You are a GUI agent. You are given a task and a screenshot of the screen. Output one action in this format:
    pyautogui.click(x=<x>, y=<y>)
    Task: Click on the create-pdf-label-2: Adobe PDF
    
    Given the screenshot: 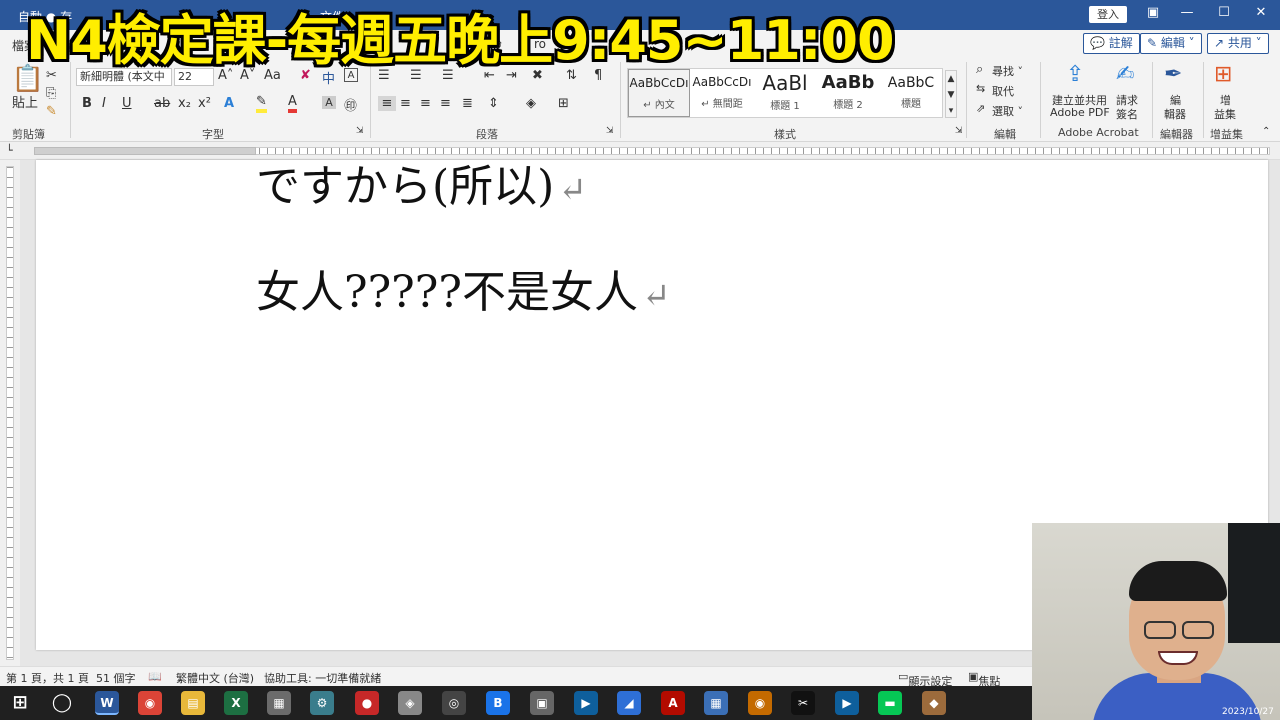 What is the action you would take?
    pyautogui.click(x=1080, y=112)
    